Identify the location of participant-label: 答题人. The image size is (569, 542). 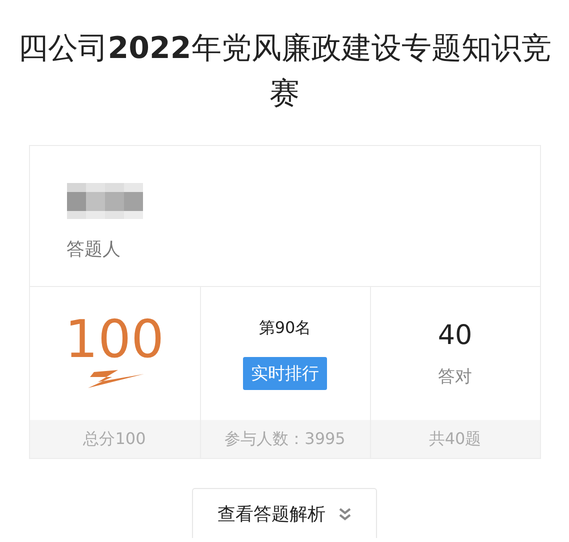
(94, 249).